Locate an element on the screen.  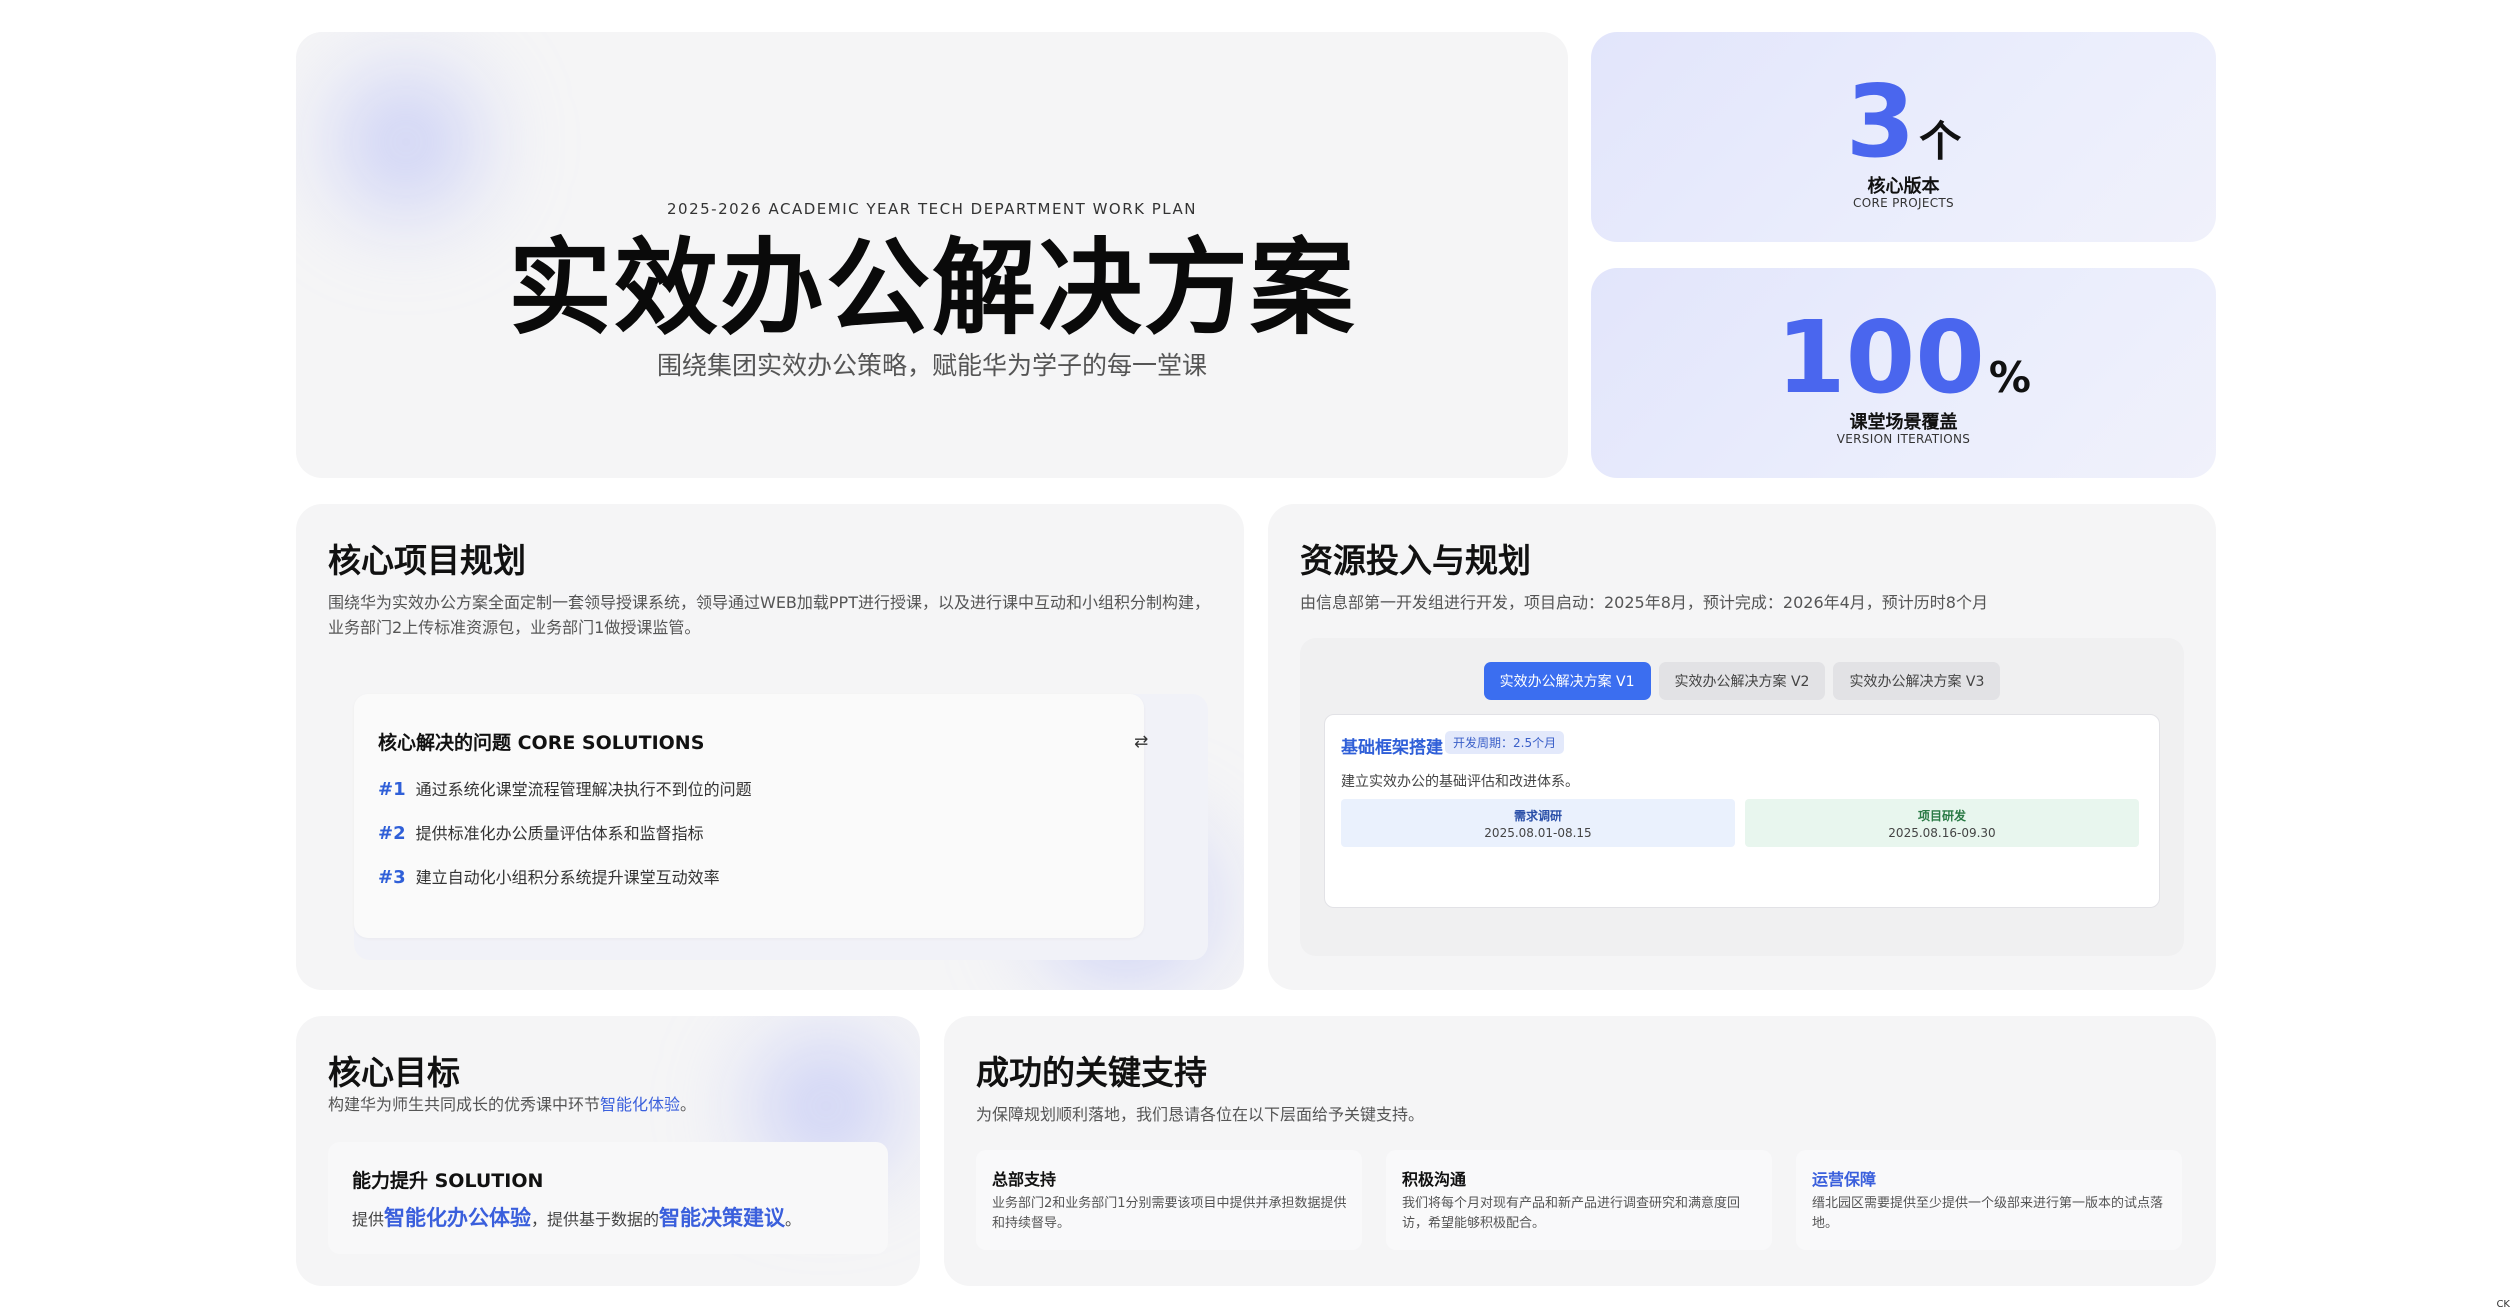
tab-v2: 实效办公解决方案 V2 is located at coordinates (1742, 681).